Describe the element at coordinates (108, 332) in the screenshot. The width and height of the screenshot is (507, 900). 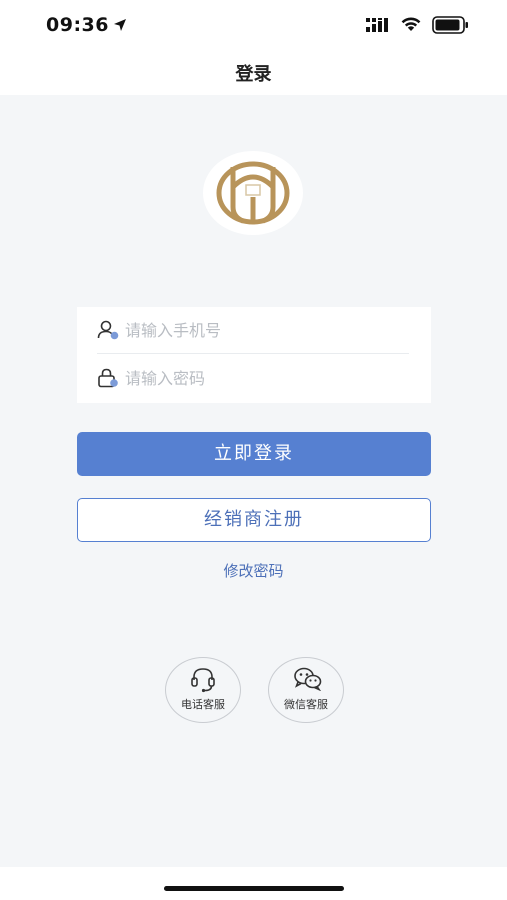
I see `user-icon` at that location.